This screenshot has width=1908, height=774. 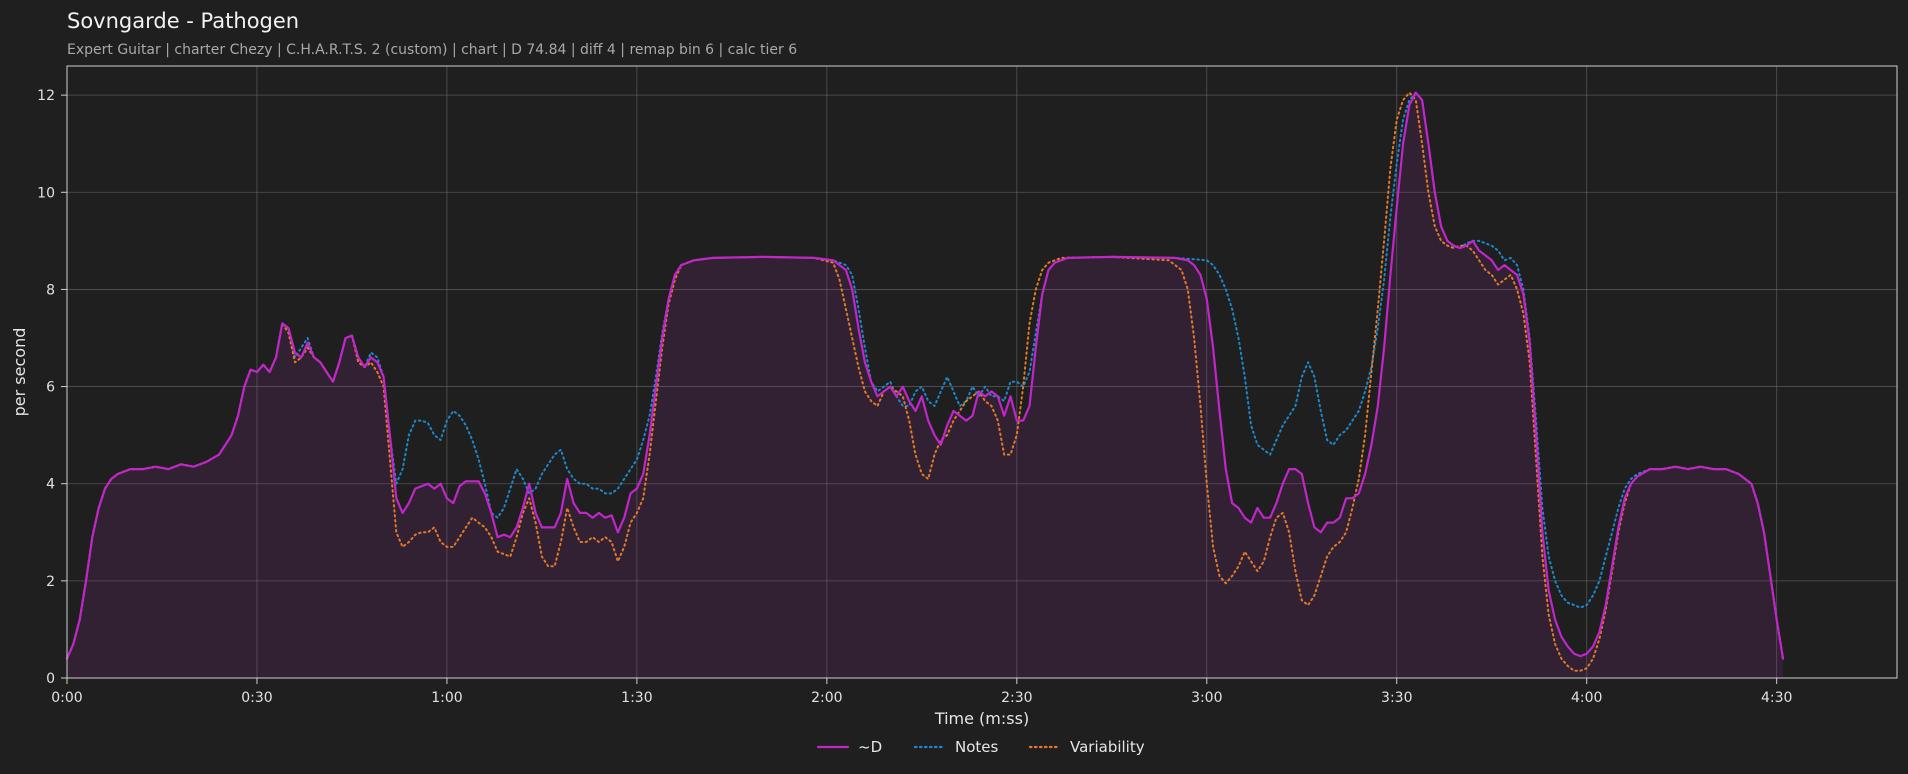 What do you see at coordinates (977, 747) in the screenshot?
I see `legend-label: Notes` at bounding box center [977, 747].